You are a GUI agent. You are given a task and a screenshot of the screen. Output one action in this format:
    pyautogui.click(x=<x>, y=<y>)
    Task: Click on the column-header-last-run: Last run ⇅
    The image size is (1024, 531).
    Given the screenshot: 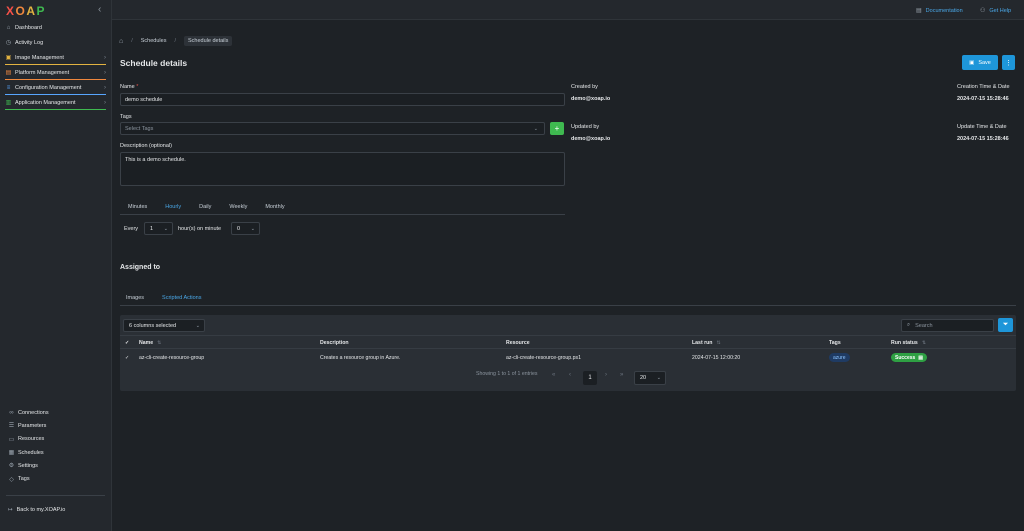 What is the action you would take?
    pyautogui.click(x=706, y=343)
    